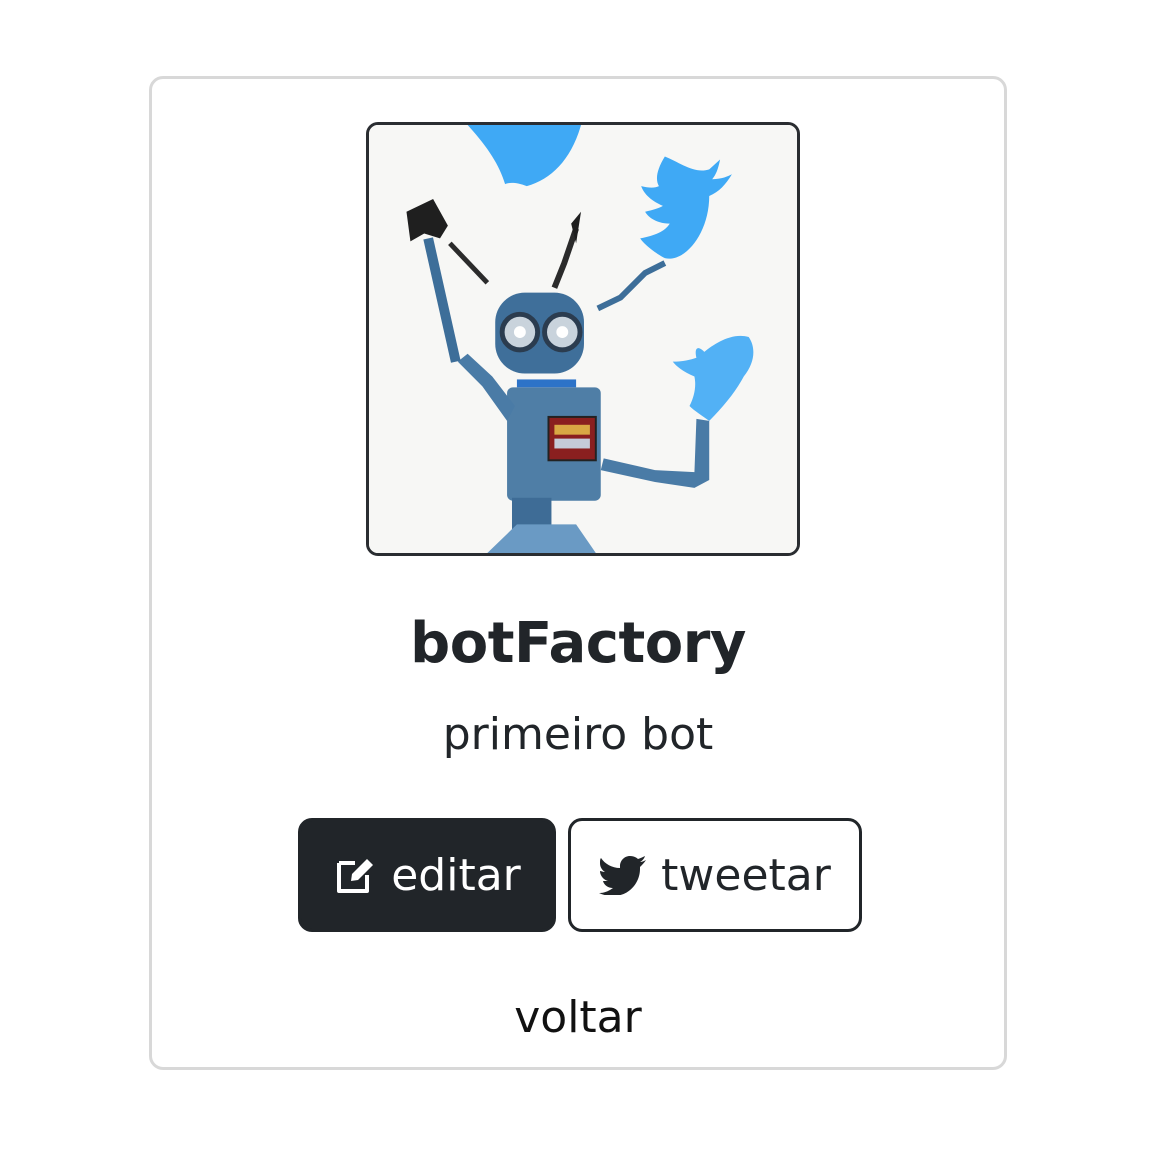  I want to click on edit-button-label: editar, so click(456, 875).